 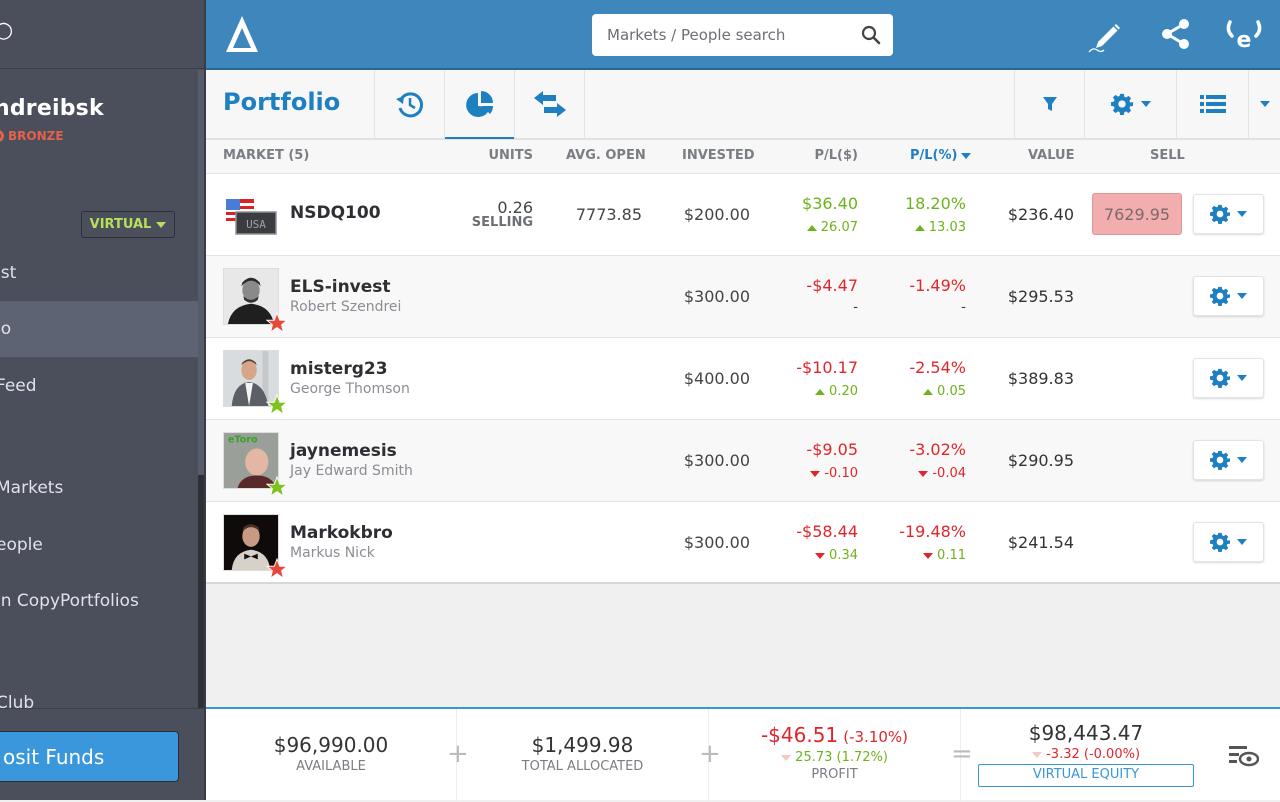 What do you see at coordinates (727, 35) in the screenshot?
I see `search-input` at bounding box center [727, 35].